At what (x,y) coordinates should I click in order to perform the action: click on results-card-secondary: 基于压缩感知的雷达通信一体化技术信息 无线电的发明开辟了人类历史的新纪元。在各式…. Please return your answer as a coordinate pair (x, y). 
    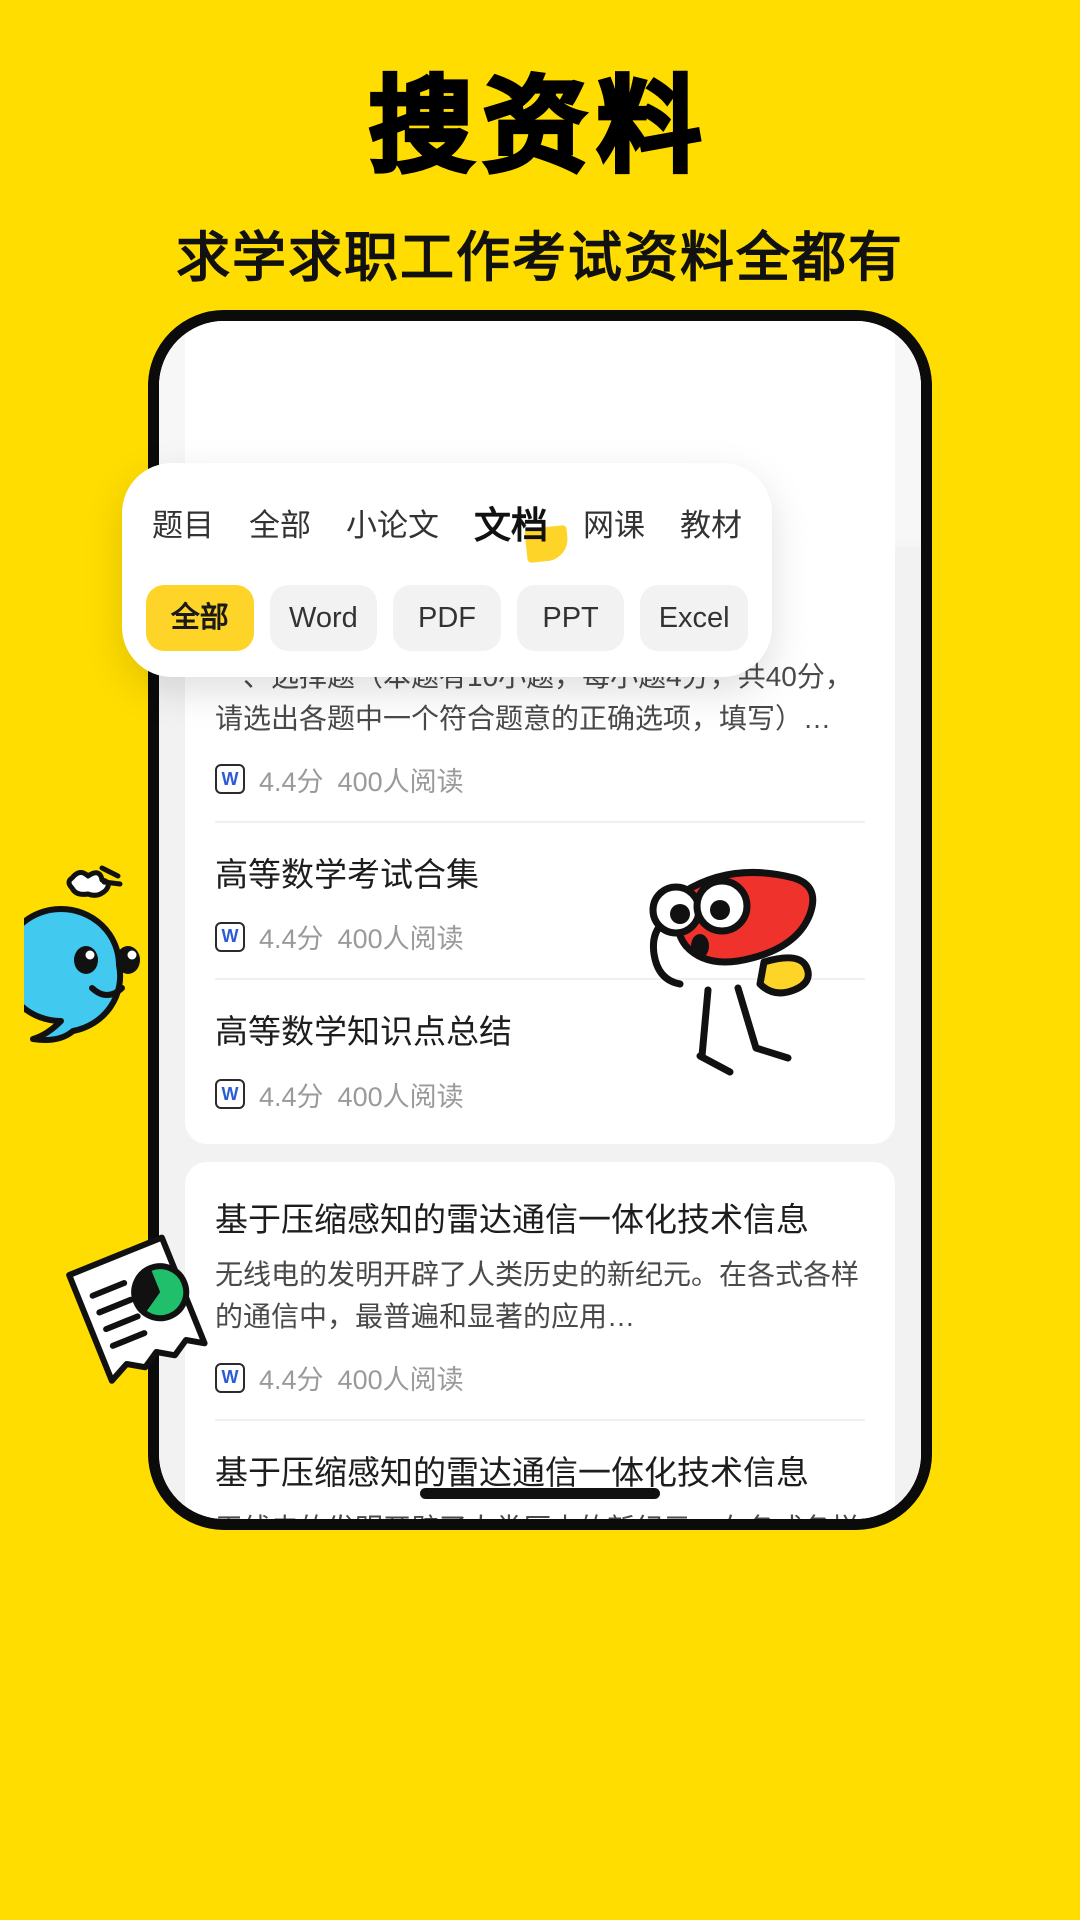
    Looking at the image, I should click on (540, 1340).